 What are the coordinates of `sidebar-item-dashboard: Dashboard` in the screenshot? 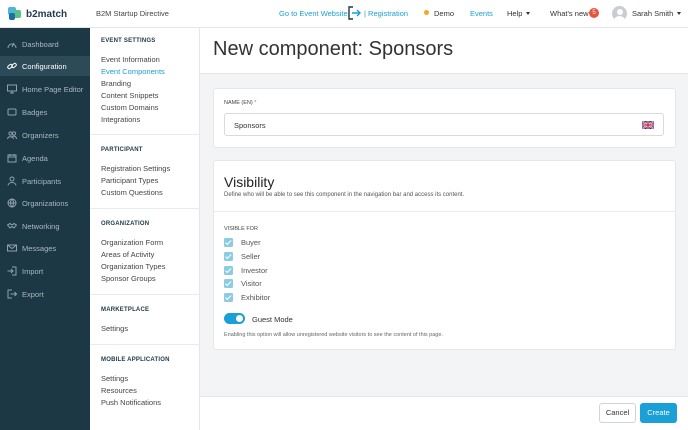 It's located at (45, 44).